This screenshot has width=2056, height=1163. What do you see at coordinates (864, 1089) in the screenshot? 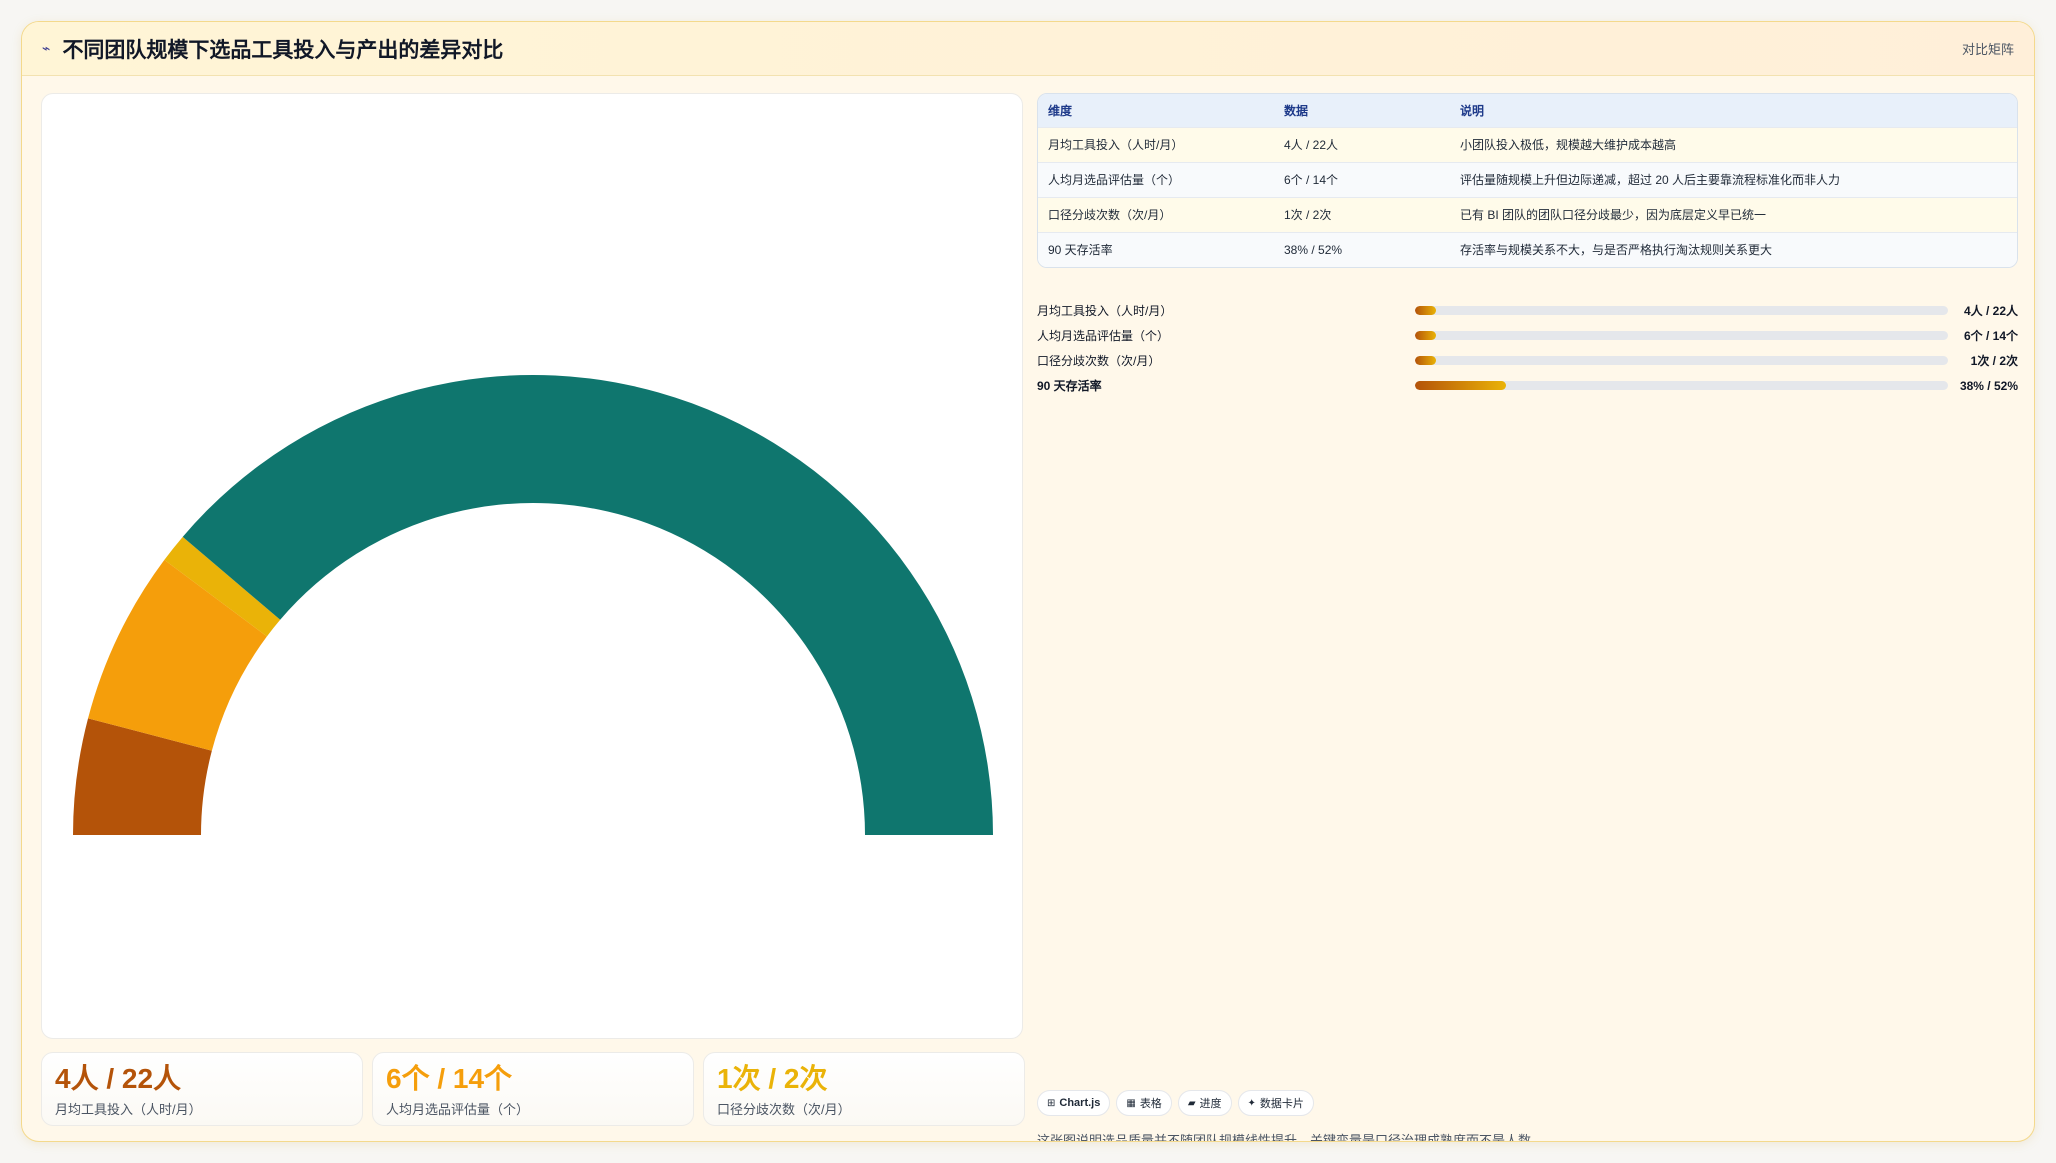
I see `kpi-card-disagreement: 1次 / 2次 口径分歧次数（次/月）` at bounding box center [864, 1089].